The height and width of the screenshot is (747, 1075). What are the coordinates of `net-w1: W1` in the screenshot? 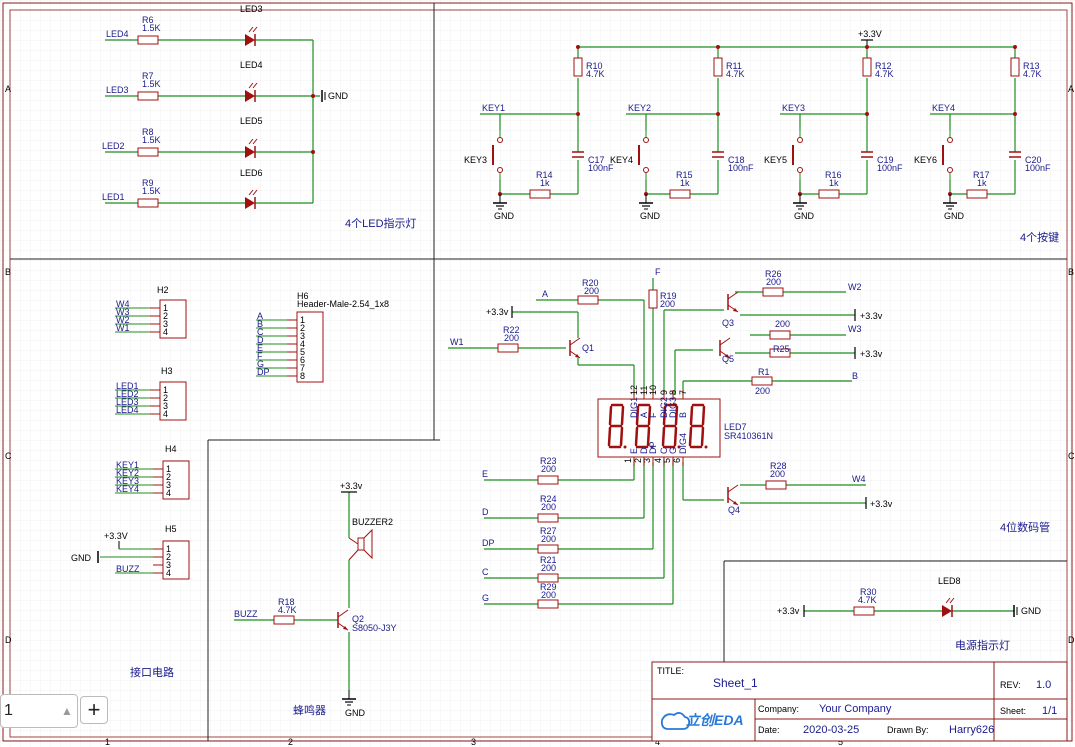 It's located at (457, 342).